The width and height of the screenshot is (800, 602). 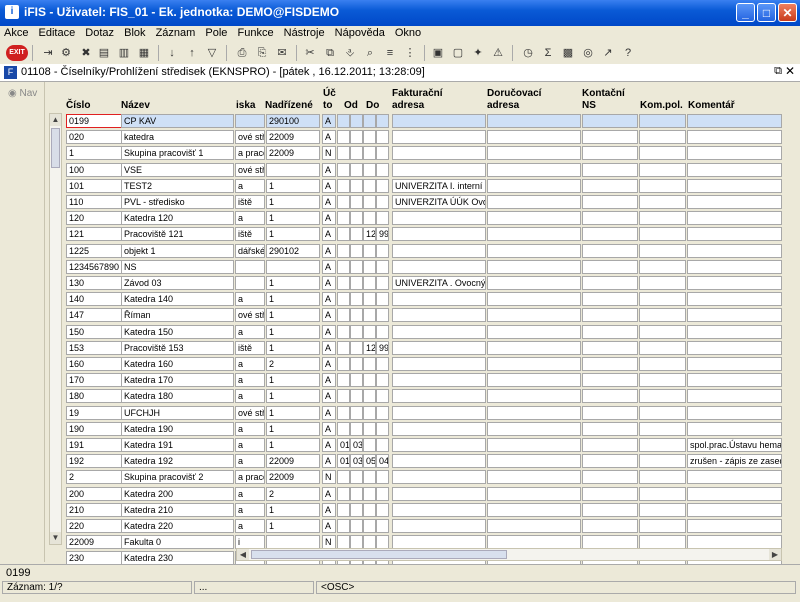 I want to click on table-row: 210 Katedra 210 a 1 A, so click(x=400, y=510).